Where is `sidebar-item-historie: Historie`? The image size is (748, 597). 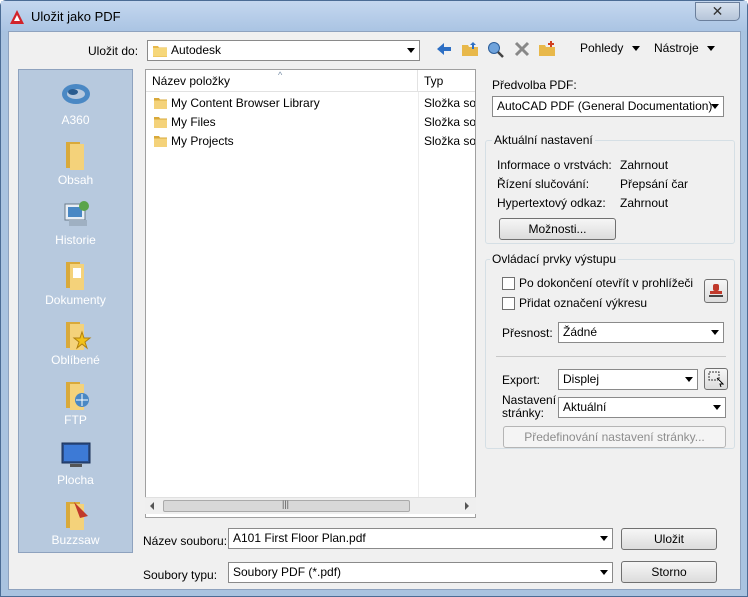
sidebar-item-historie: Historie is located at coordinates (75, 225).